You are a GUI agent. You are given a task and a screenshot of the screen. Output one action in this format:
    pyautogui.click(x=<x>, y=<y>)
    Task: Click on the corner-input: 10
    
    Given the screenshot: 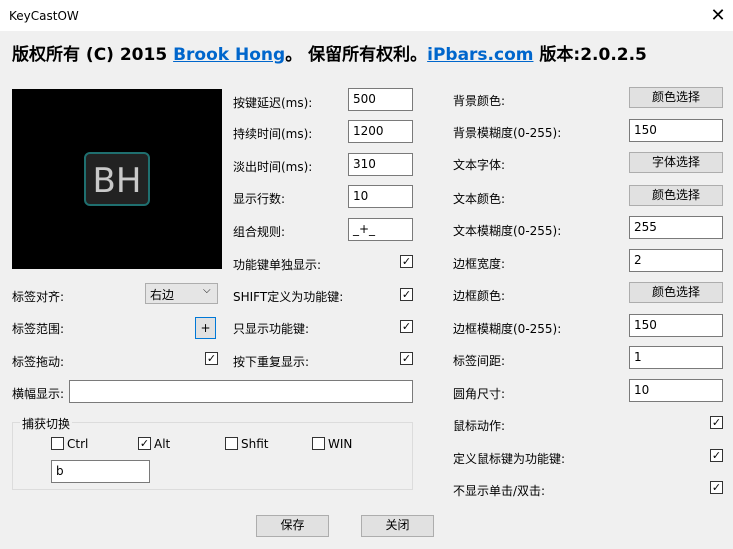 What is the action you would take?
    pyautogui.click(x=676, y=390)
    